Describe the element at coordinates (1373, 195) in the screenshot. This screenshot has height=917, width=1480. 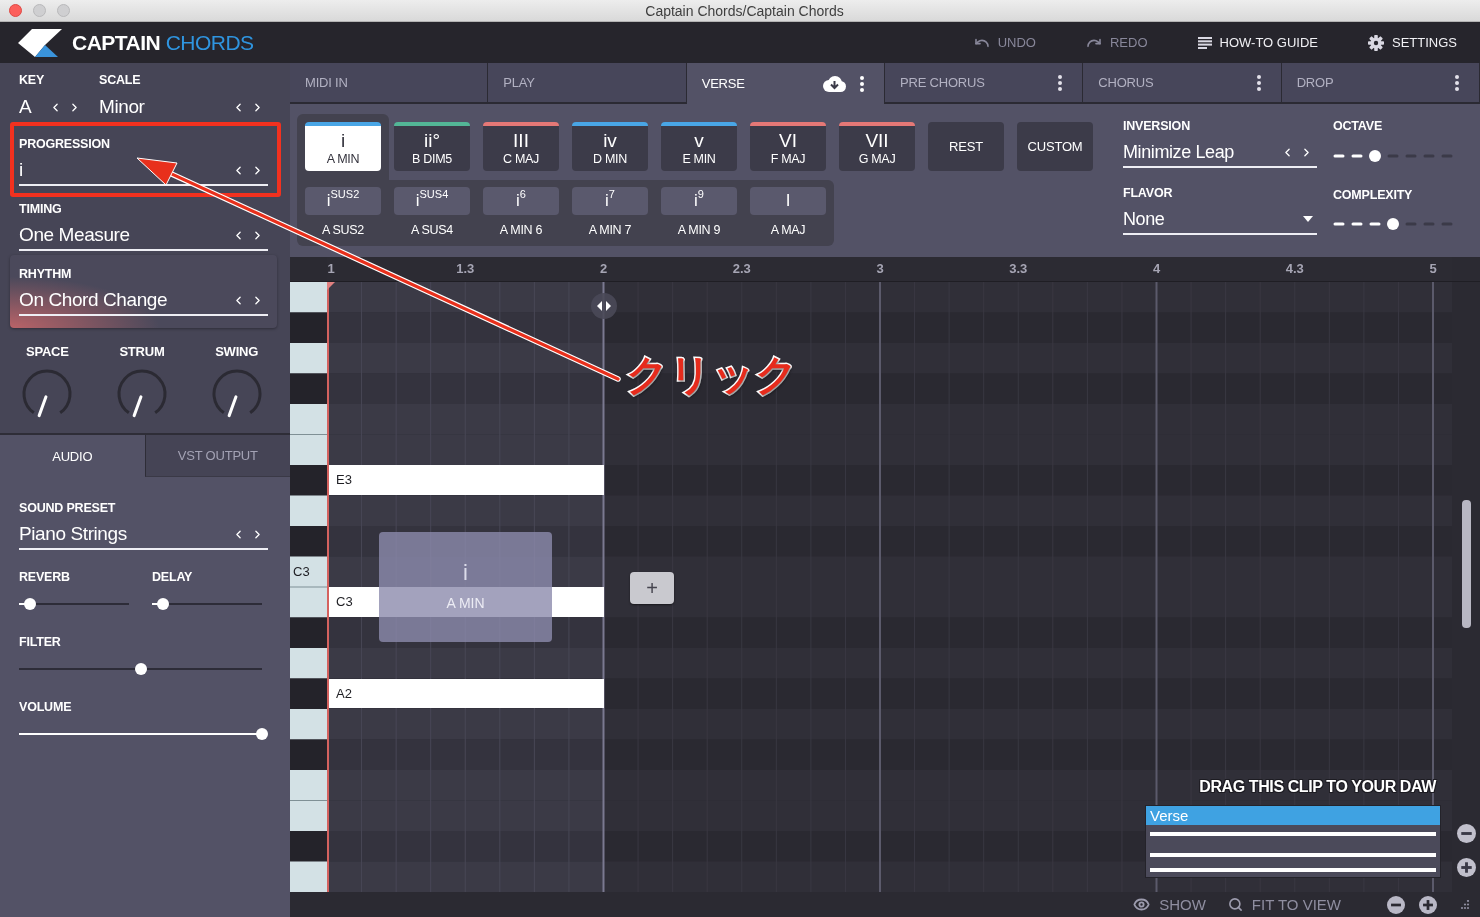
I see `field-label: COMPLEXITY` at that location.